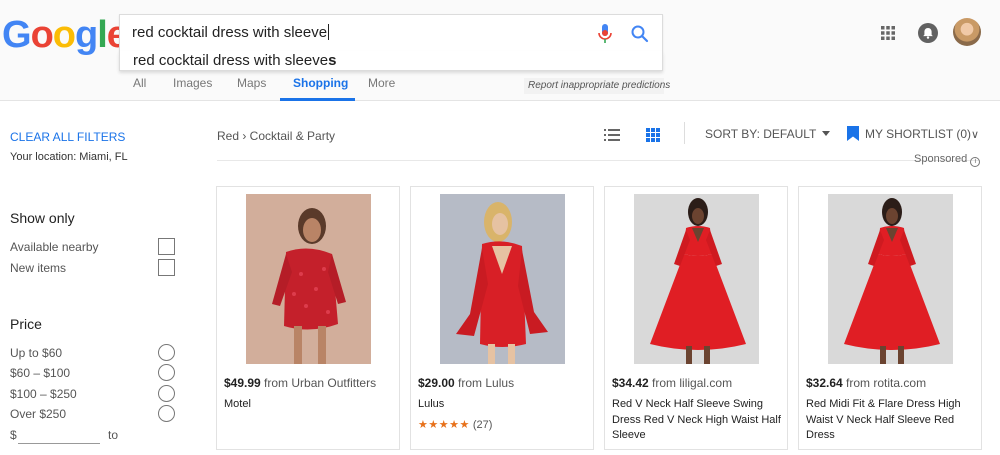  I want to click on sponsored-text: Sponsored, so click(941, 159).